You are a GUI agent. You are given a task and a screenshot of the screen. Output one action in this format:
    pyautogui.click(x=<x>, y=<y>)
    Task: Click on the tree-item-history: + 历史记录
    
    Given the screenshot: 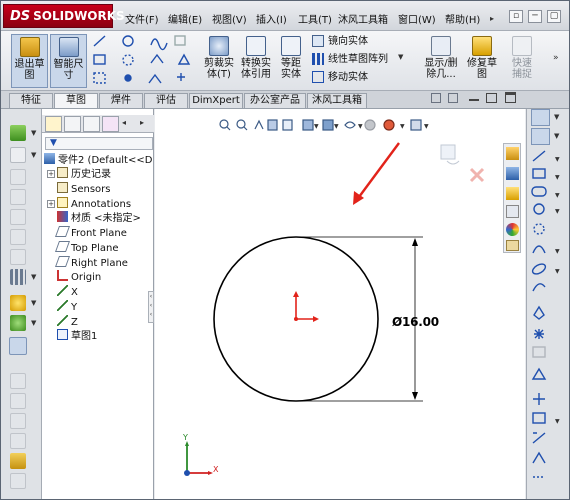 What is the action you would take?
    pyautogui.click(x=79, y=174)
    